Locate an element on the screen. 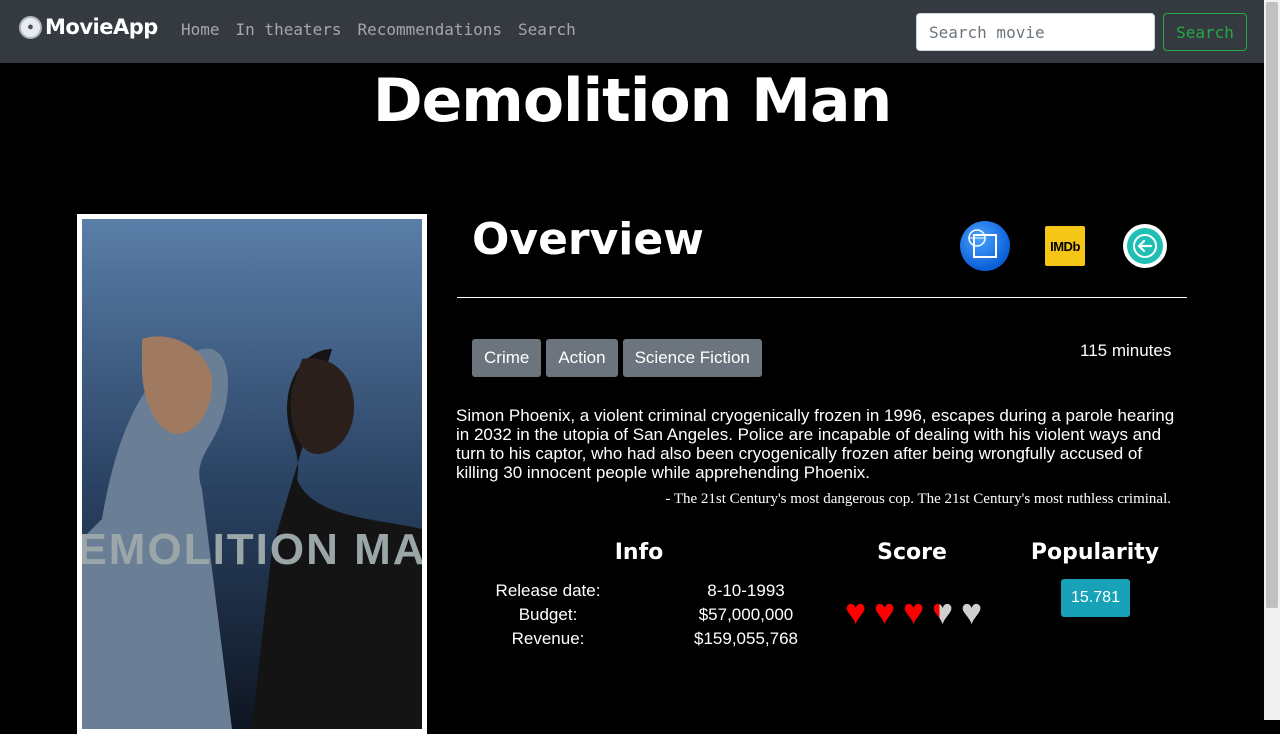 The width and height of the screenshot is (1280, 734). search-input is located at coordinates (1035, 32).